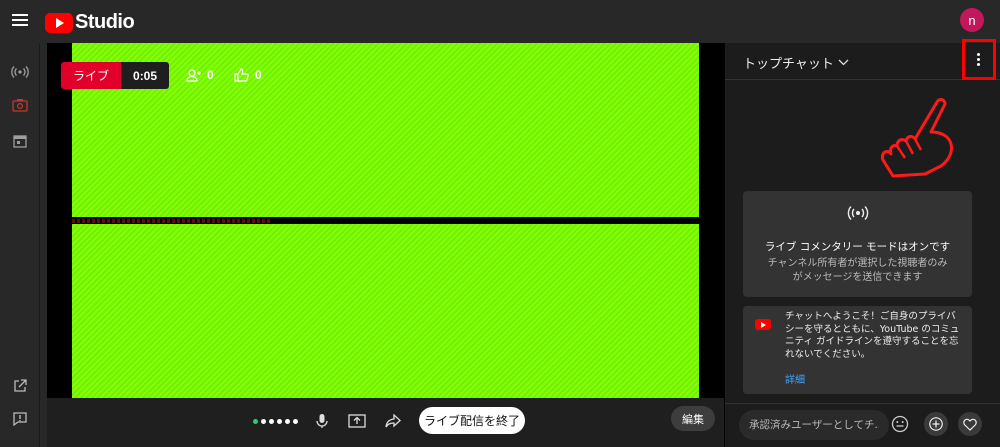 This screenshot has height=447, width=1000. Describe the element at coordinates (393, 421) in the screenshot. I see `share-icon` at that location.